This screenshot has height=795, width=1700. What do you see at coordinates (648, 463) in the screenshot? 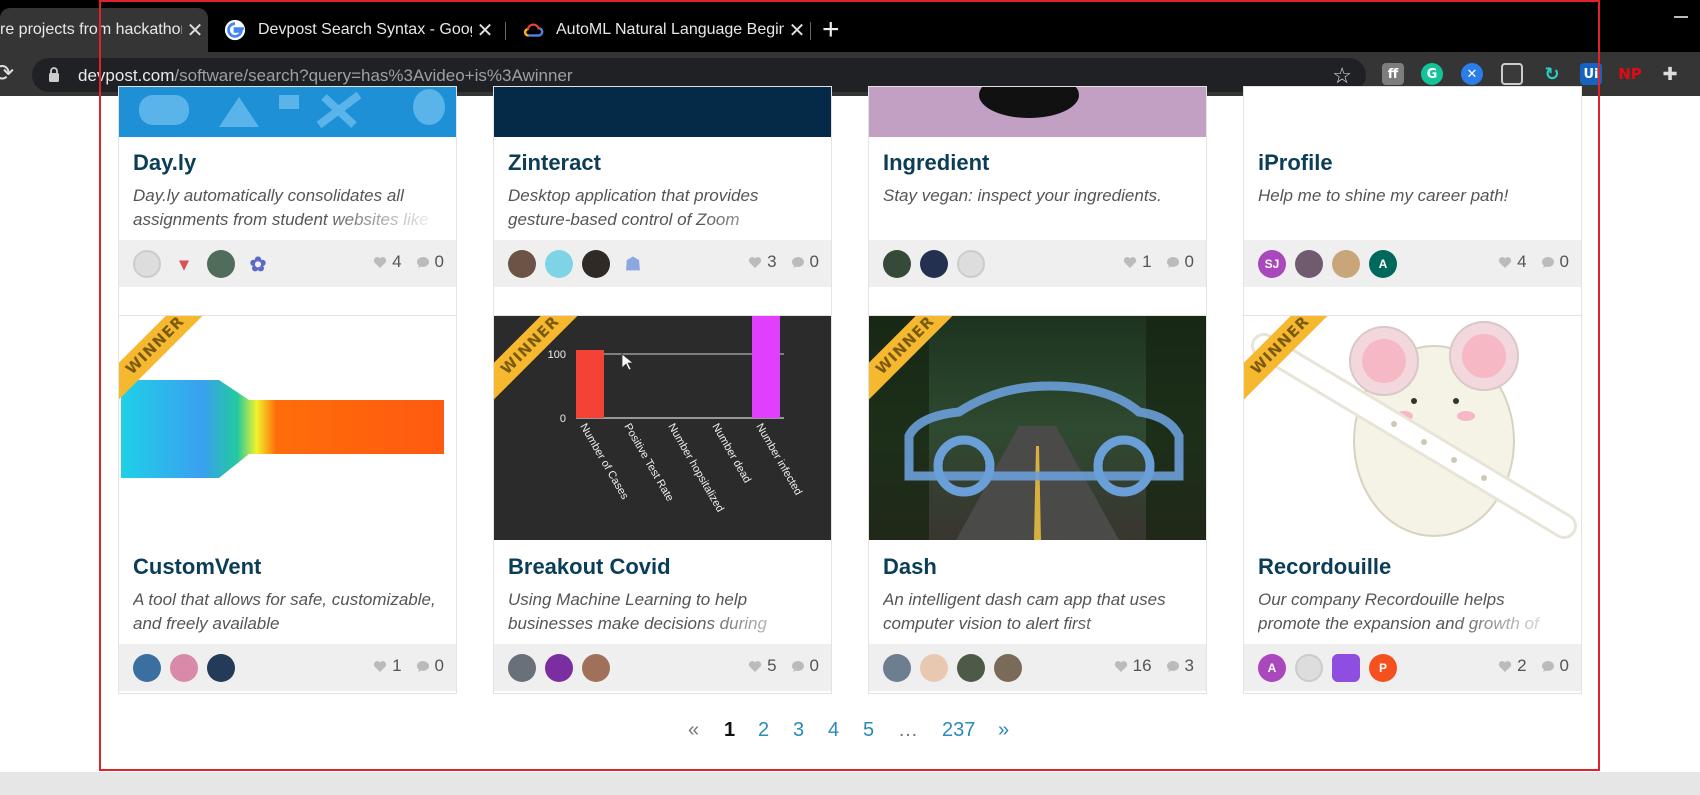
I see `svg-text: Positive Test Rate` at bounding box center [648, 463].